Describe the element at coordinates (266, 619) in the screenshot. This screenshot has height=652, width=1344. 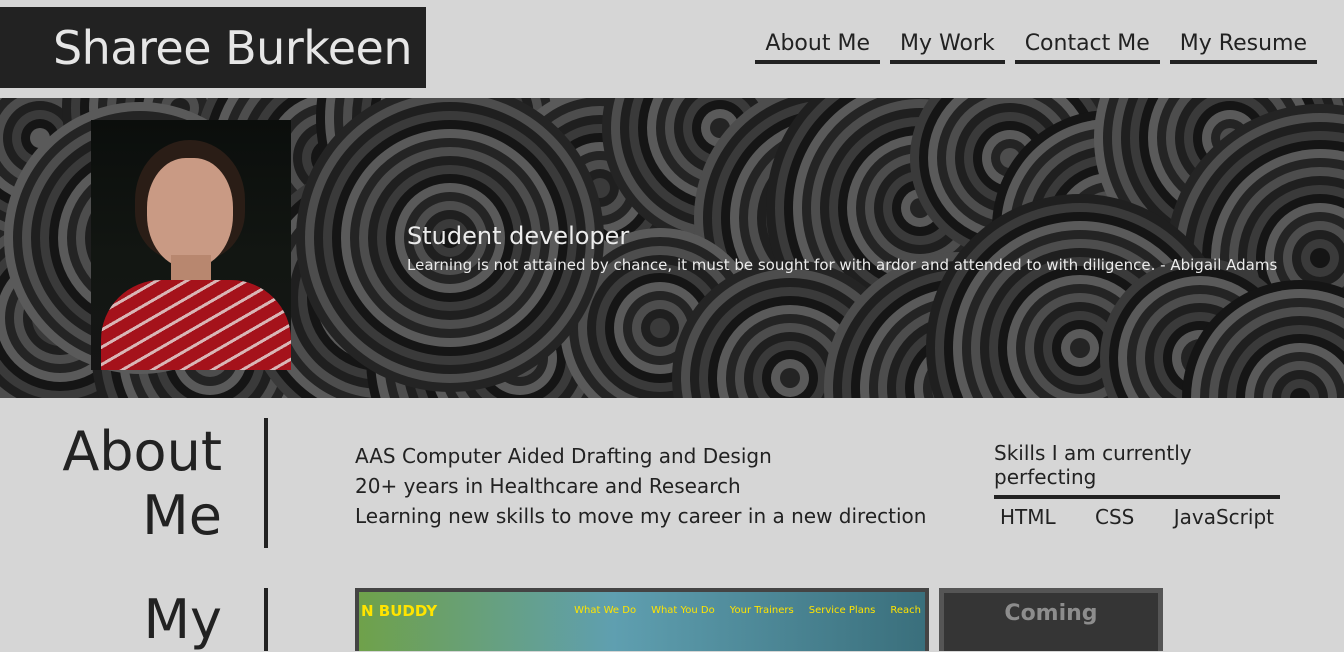
I see `work-divider` at that location.